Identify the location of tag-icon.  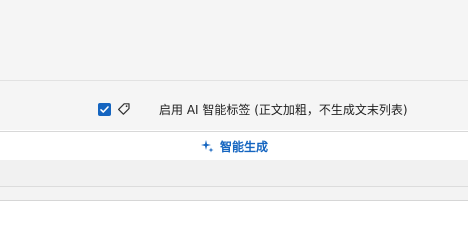
(124, 109).